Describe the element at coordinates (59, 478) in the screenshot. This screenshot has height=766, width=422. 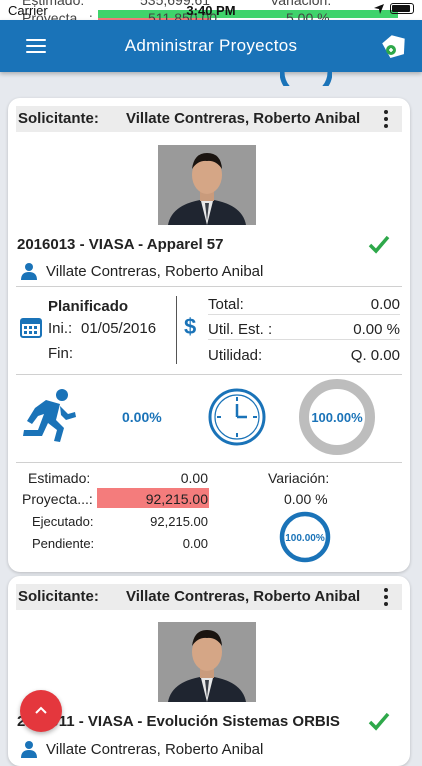
I see `estimado-label: Estimado:` at that location.